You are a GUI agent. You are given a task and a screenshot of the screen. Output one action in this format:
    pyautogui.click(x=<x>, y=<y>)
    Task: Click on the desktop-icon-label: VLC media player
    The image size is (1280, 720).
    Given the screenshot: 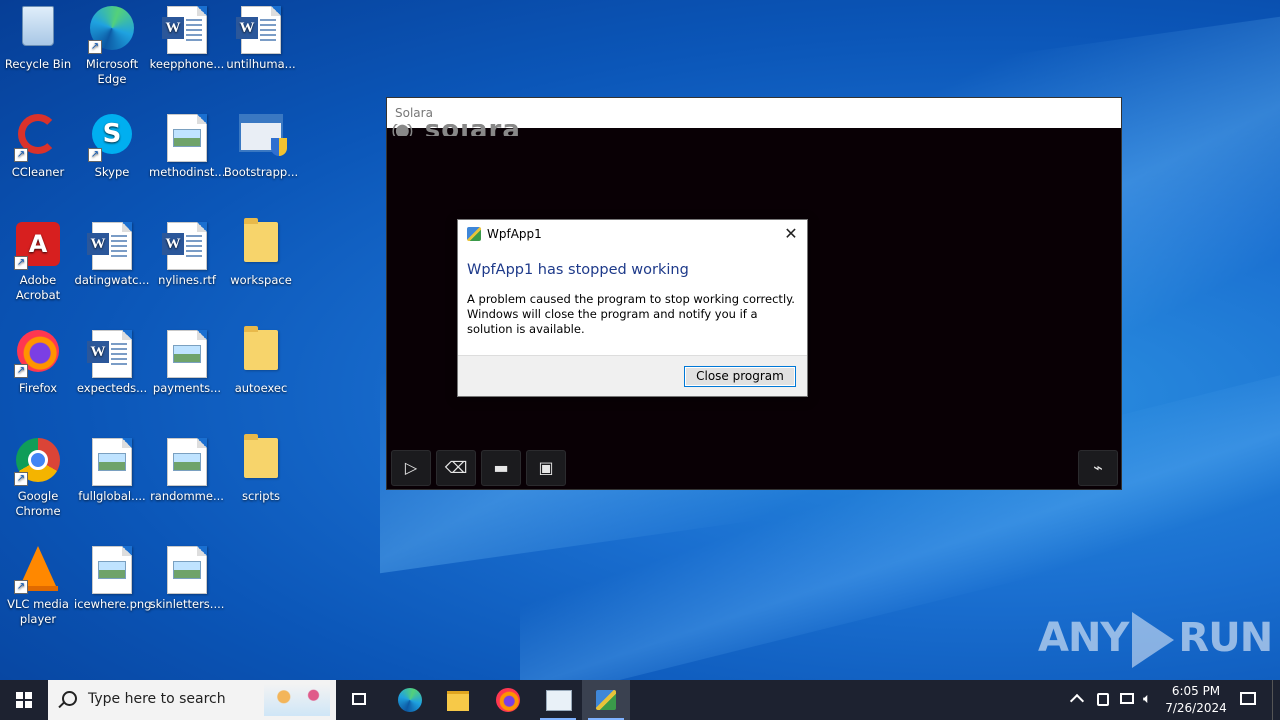 What is the action you would take?
    pyautogui.click(x=38, y=611)
    